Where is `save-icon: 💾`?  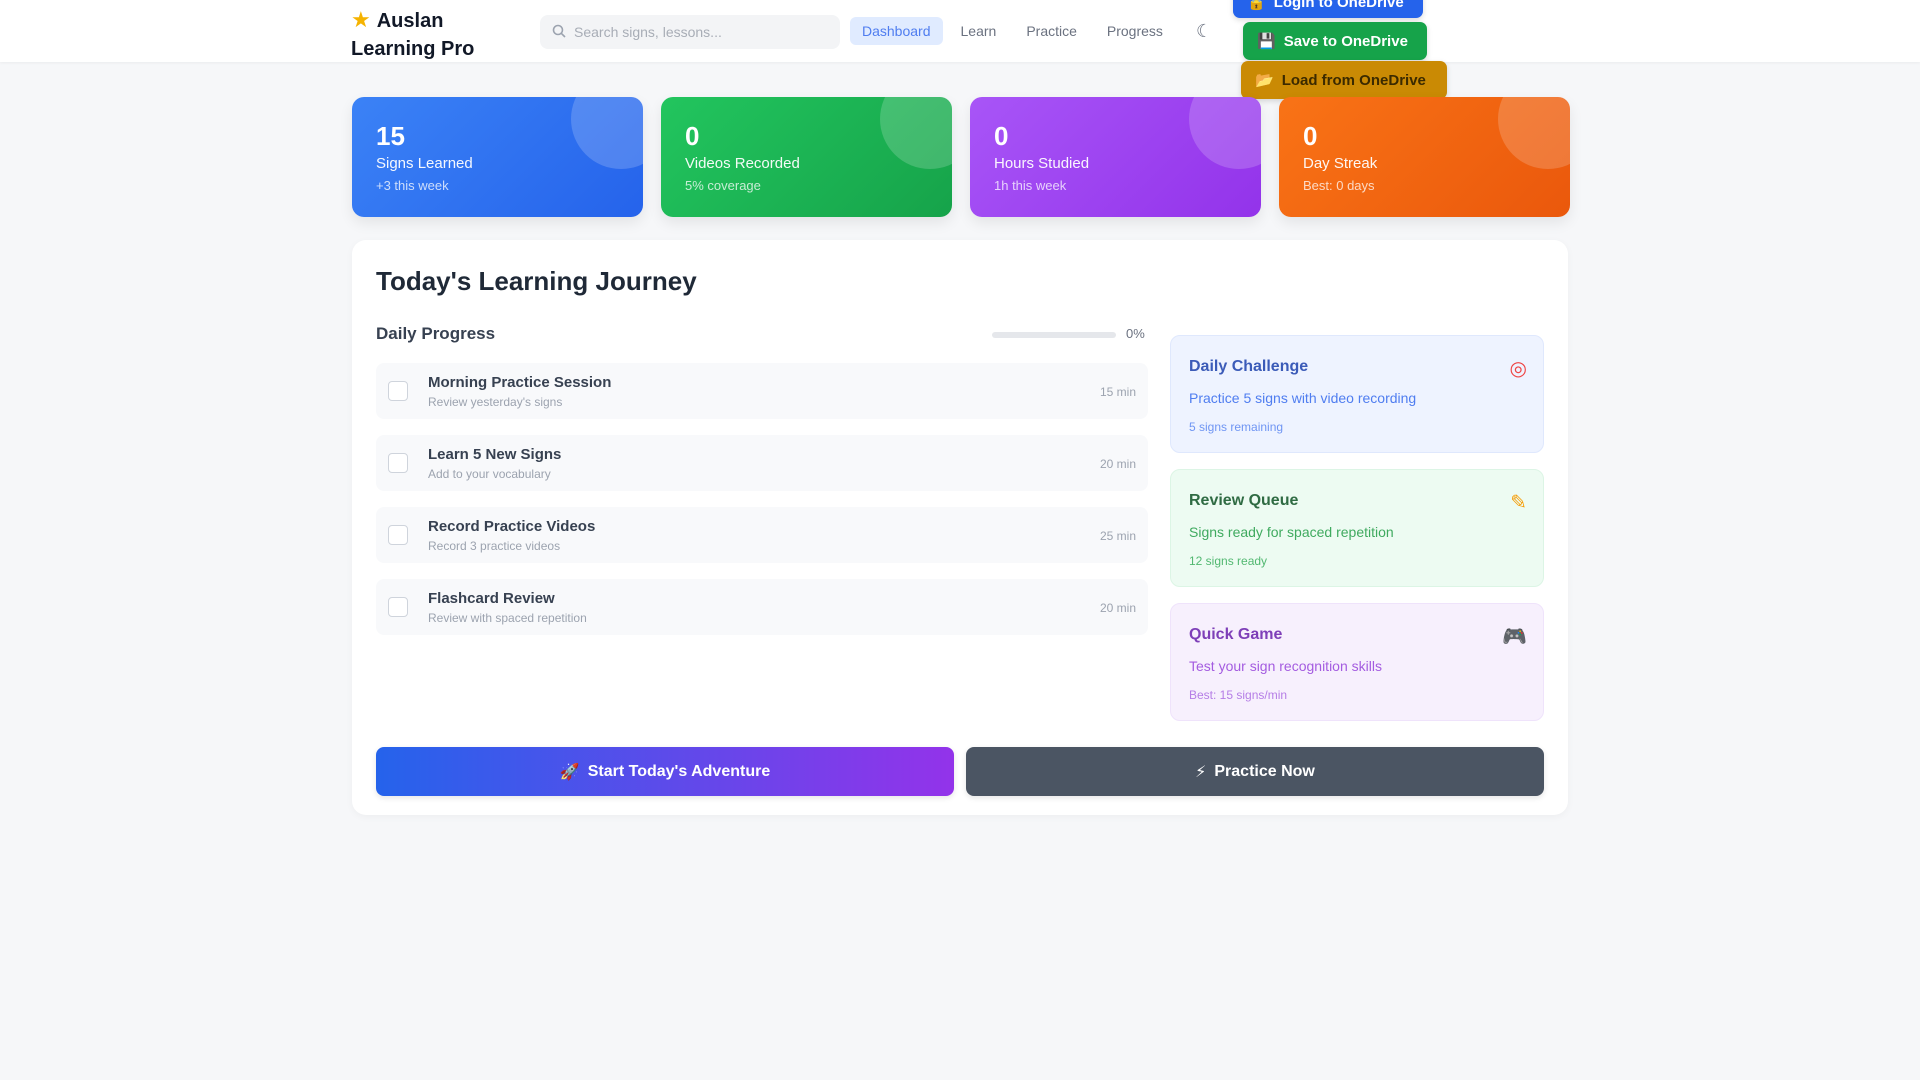 save-icon: 💾 is located at coordinates (1266, 41).